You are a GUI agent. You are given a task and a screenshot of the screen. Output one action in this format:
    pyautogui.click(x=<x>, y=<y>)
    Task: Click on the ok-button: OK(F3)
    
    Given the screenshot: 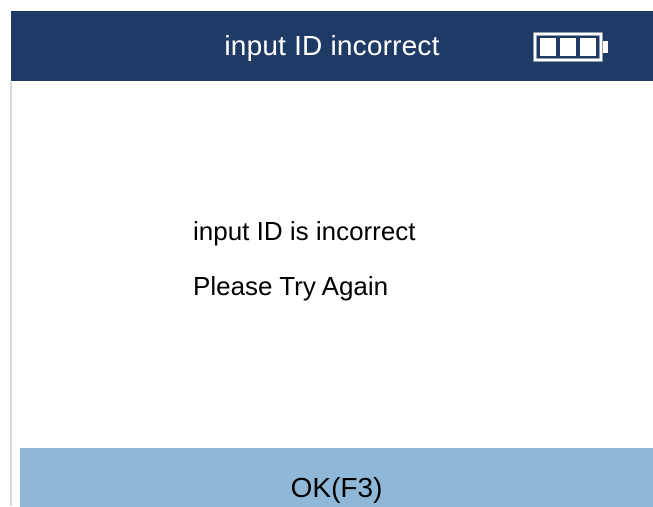 What is the action you would take?
    pyautogui.click(x=336, y=477)
    